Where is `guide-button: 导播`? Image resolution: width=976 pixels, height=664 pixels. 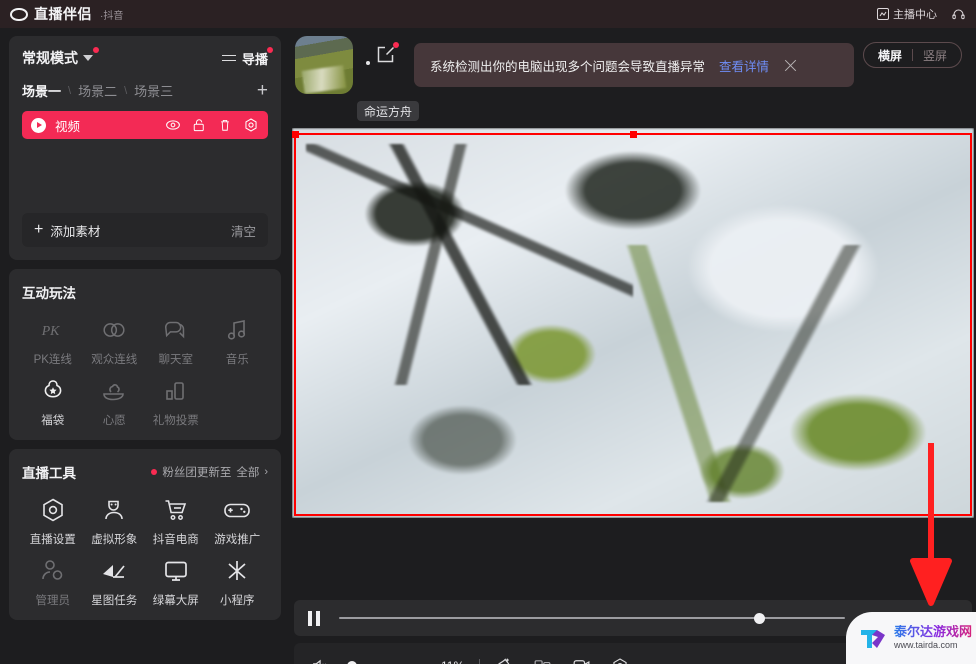
guide-button: 导播 is located at coordinates (247, 57).